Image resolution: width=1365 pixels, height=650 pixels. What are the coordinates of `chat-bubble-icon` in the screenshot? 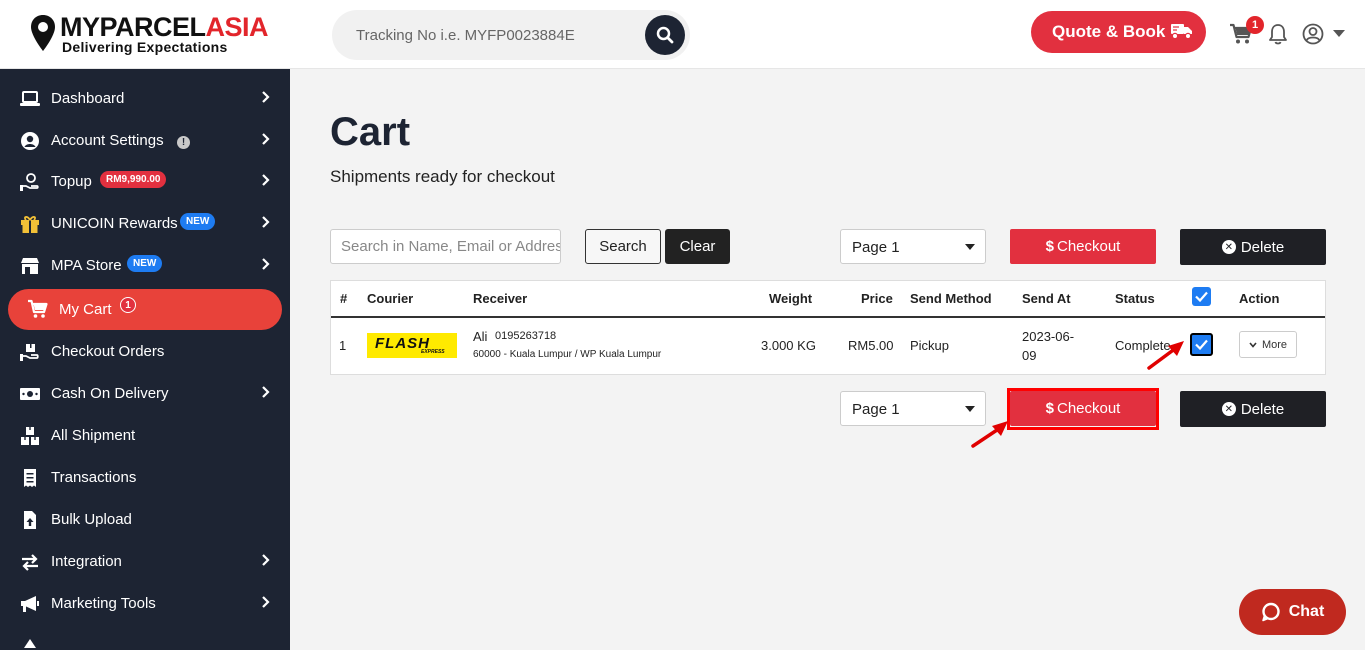 It's located at (1270, 612).